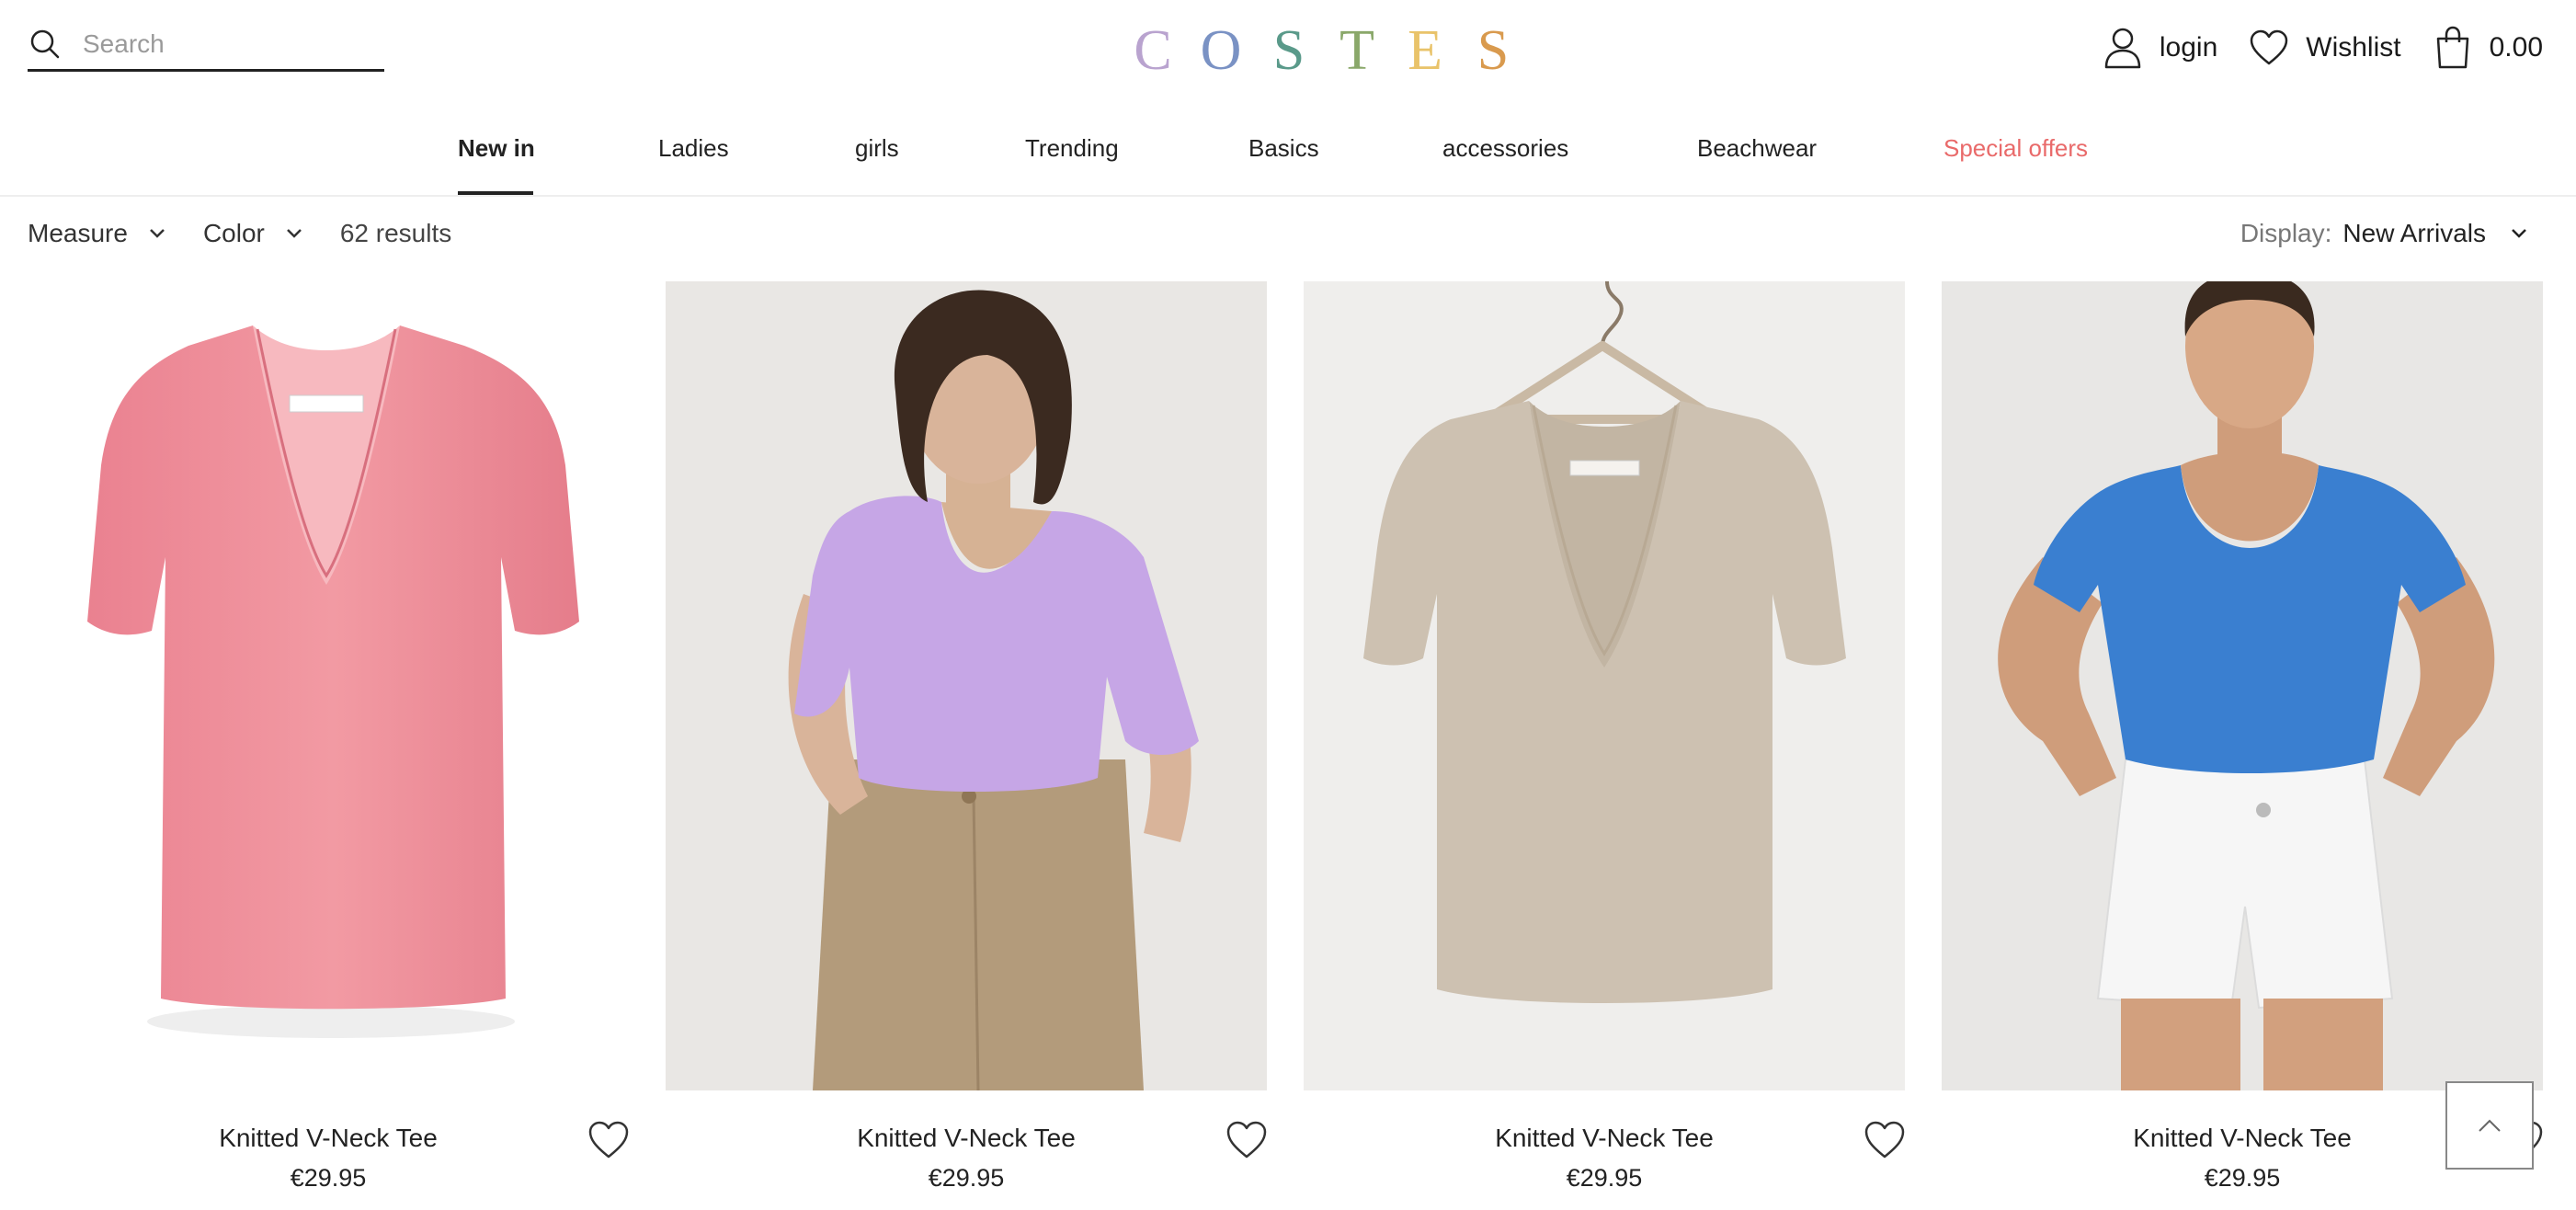 The height and width of the screenshot is (1210, 2576). What do you see at coordinates (1154, 50) in the screenshot?
I see `logo-letter: C` at bounding box center [1154, 50].